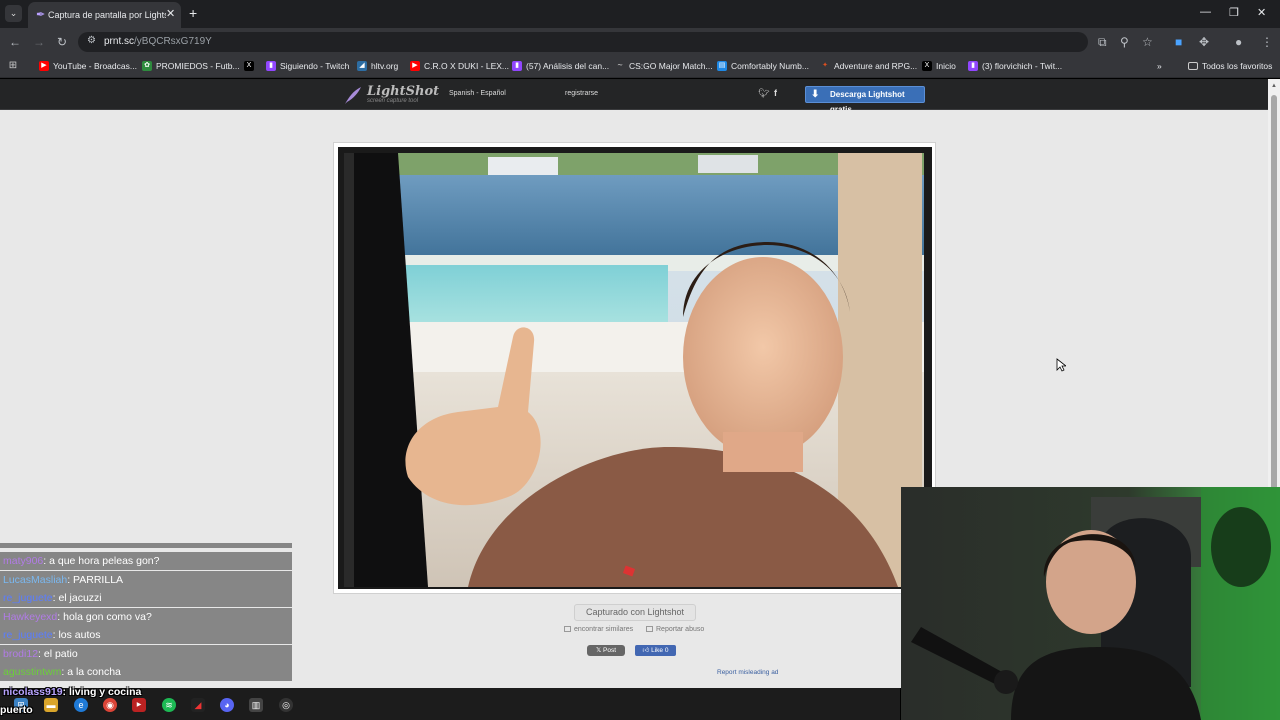 The width and height of the screenshot is (1280, 720). What do you see at coordinates (1234, 12) in the screenshot?
I see `maximize-button: ❐` at bounding box center [1234, 12].